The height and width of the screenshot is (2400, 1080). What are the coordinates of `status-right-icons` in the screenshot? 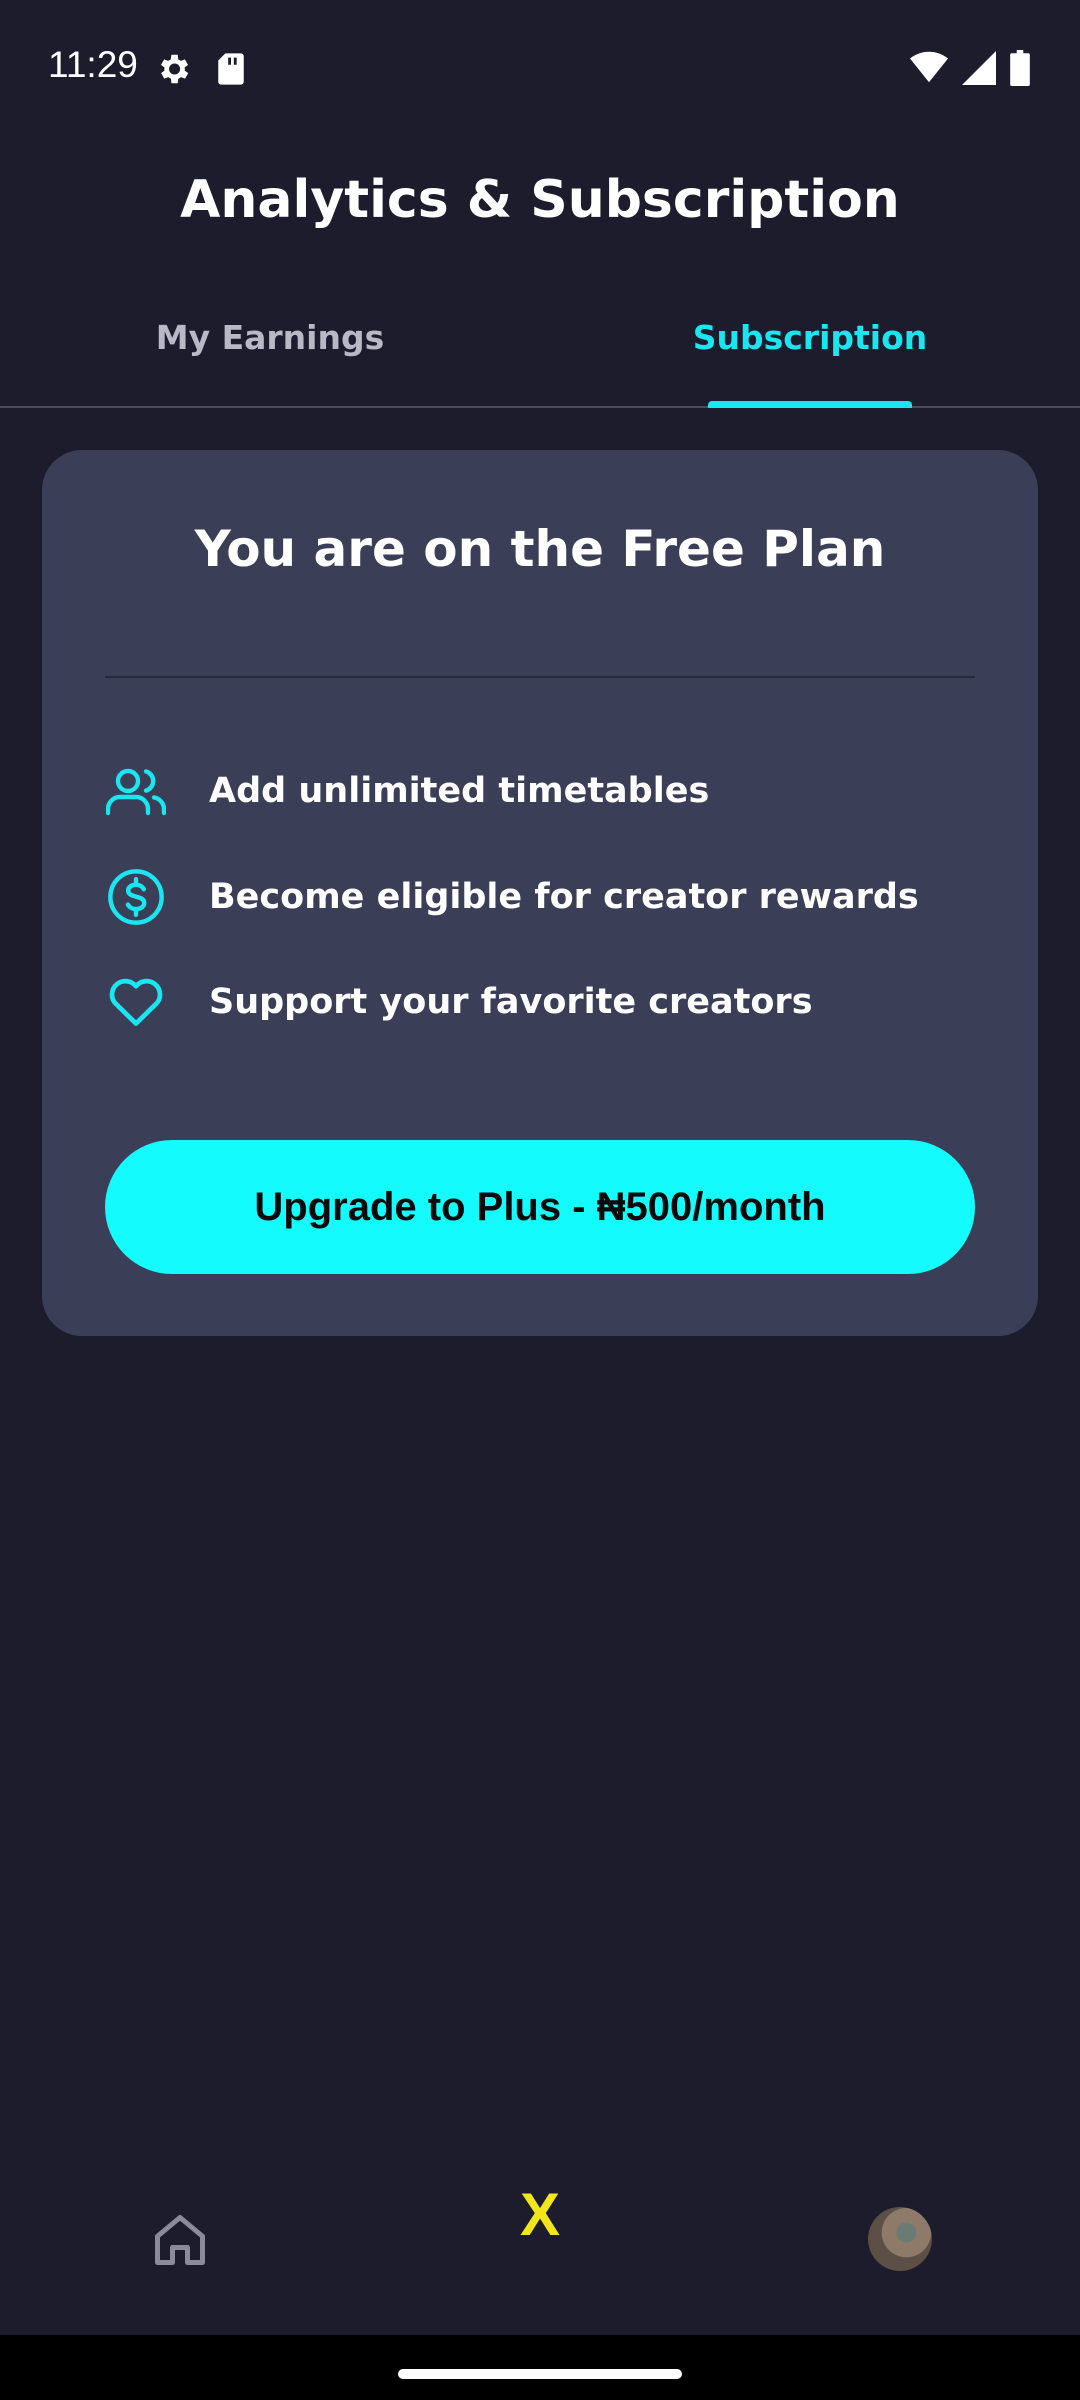 It's located at (970, 68).